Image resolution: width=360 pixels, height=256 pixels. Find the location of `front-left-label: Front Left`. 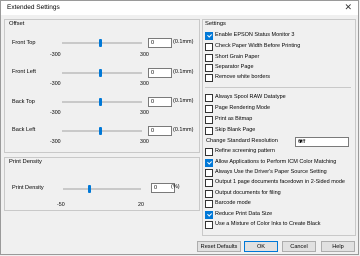

front-left-label: Front Left is located at coordinates (24, 72).